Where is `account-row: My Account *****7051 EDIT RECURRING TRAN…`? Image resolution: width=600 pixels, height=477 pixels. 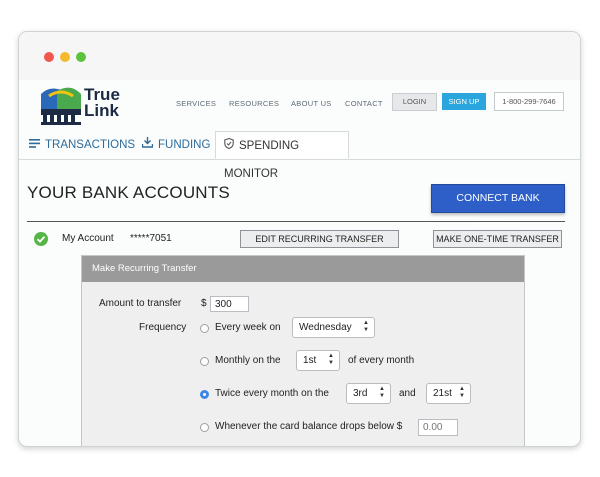
account-row: My Account *****7051 EDIT RECURRING TRAN… is located at coordinates (299, 239).